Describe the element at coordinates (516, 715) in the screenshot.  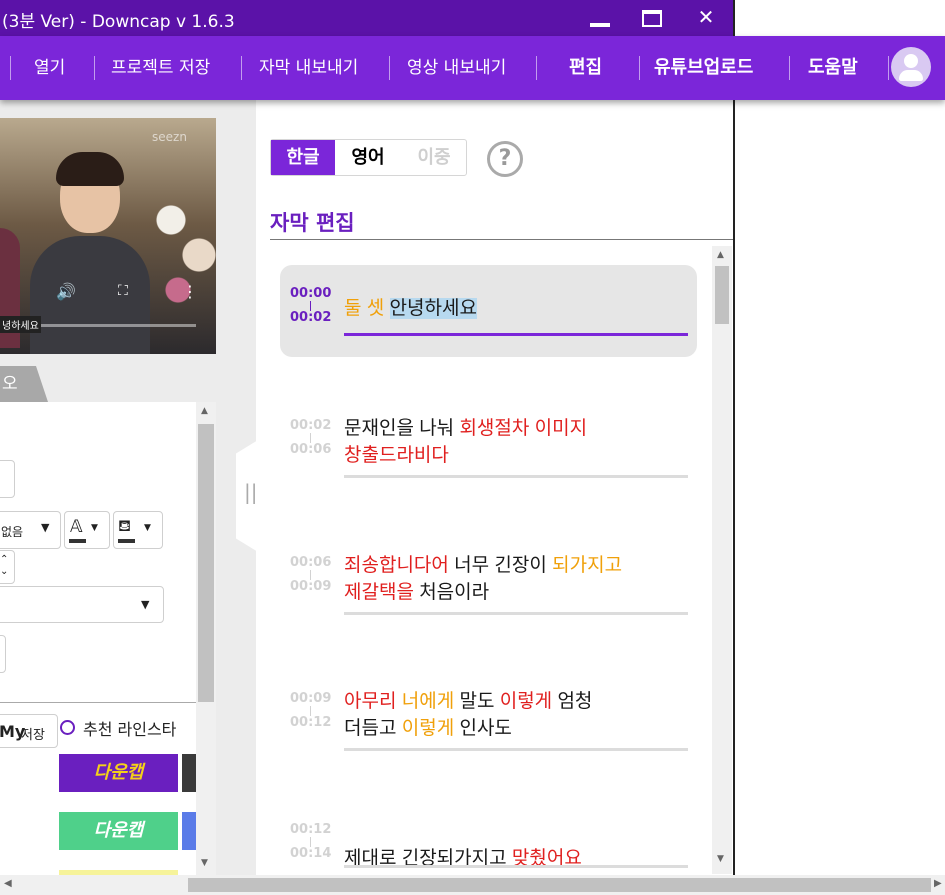
I see `subtitle-text: 아무리 너에게 말도 이렇게 엄청 더듬고 이렇게 인사도` at that location.